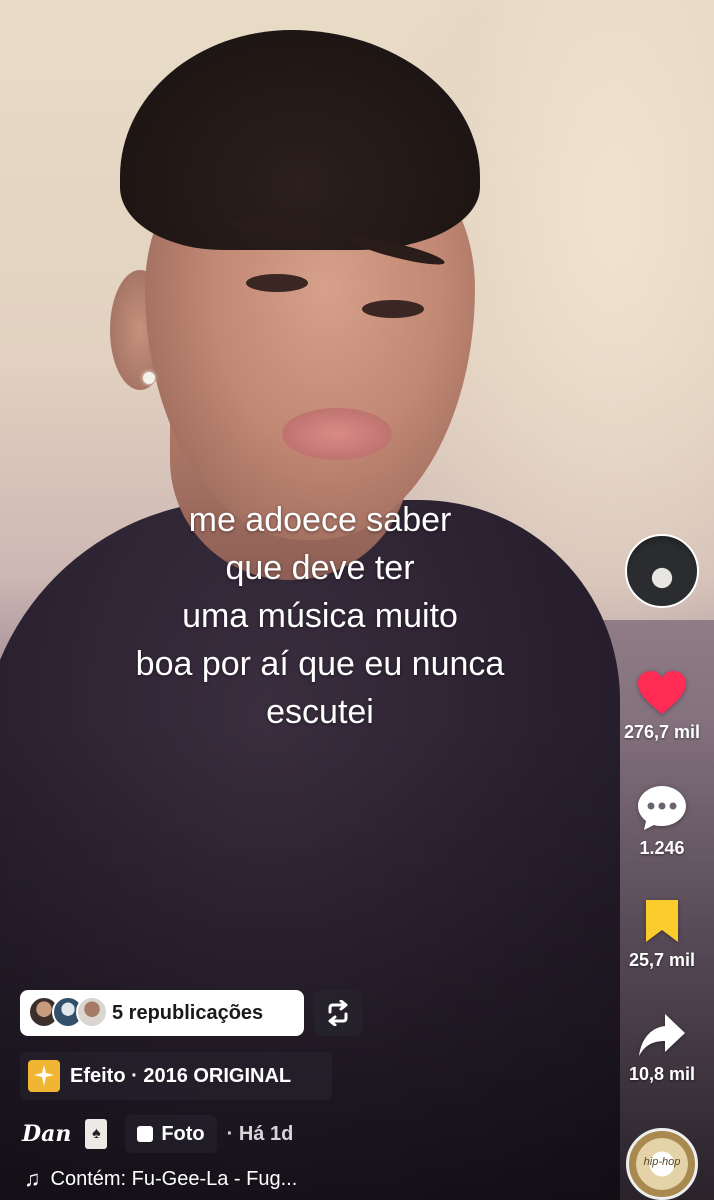 This screenshot has height=1200, width=714. I want to click on reposts-label: 5 republicações, so click(188, 1012).